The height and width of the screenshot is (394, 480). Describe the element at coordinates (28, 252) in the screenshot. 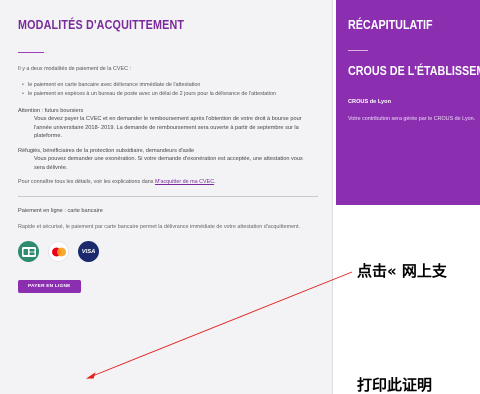

I see `cb-card-icon` at that location.